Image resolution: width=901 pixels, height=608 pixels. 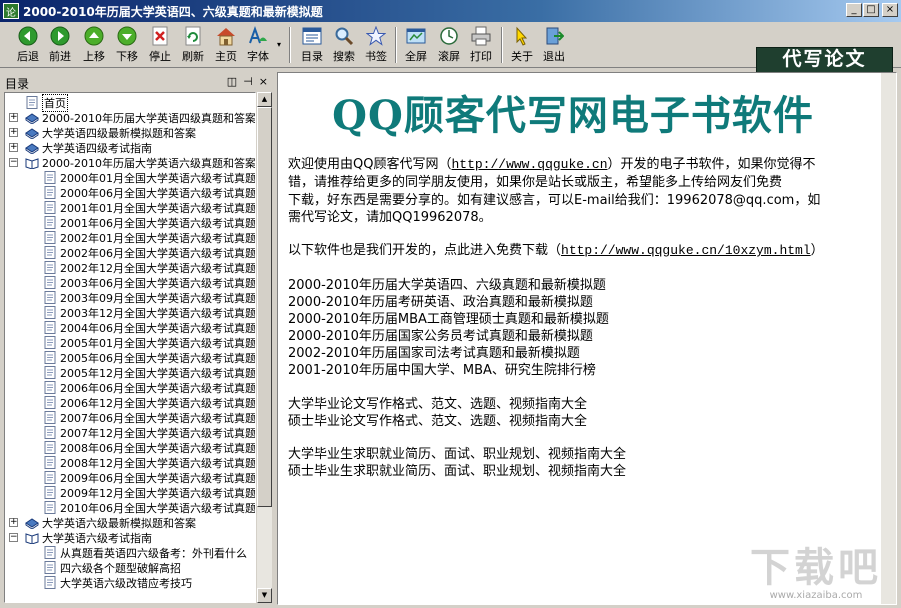 What do you see at coordinates (94, 36) in the screenshot?
I see `up-arrow-icon` at bounding box center [94, 36].